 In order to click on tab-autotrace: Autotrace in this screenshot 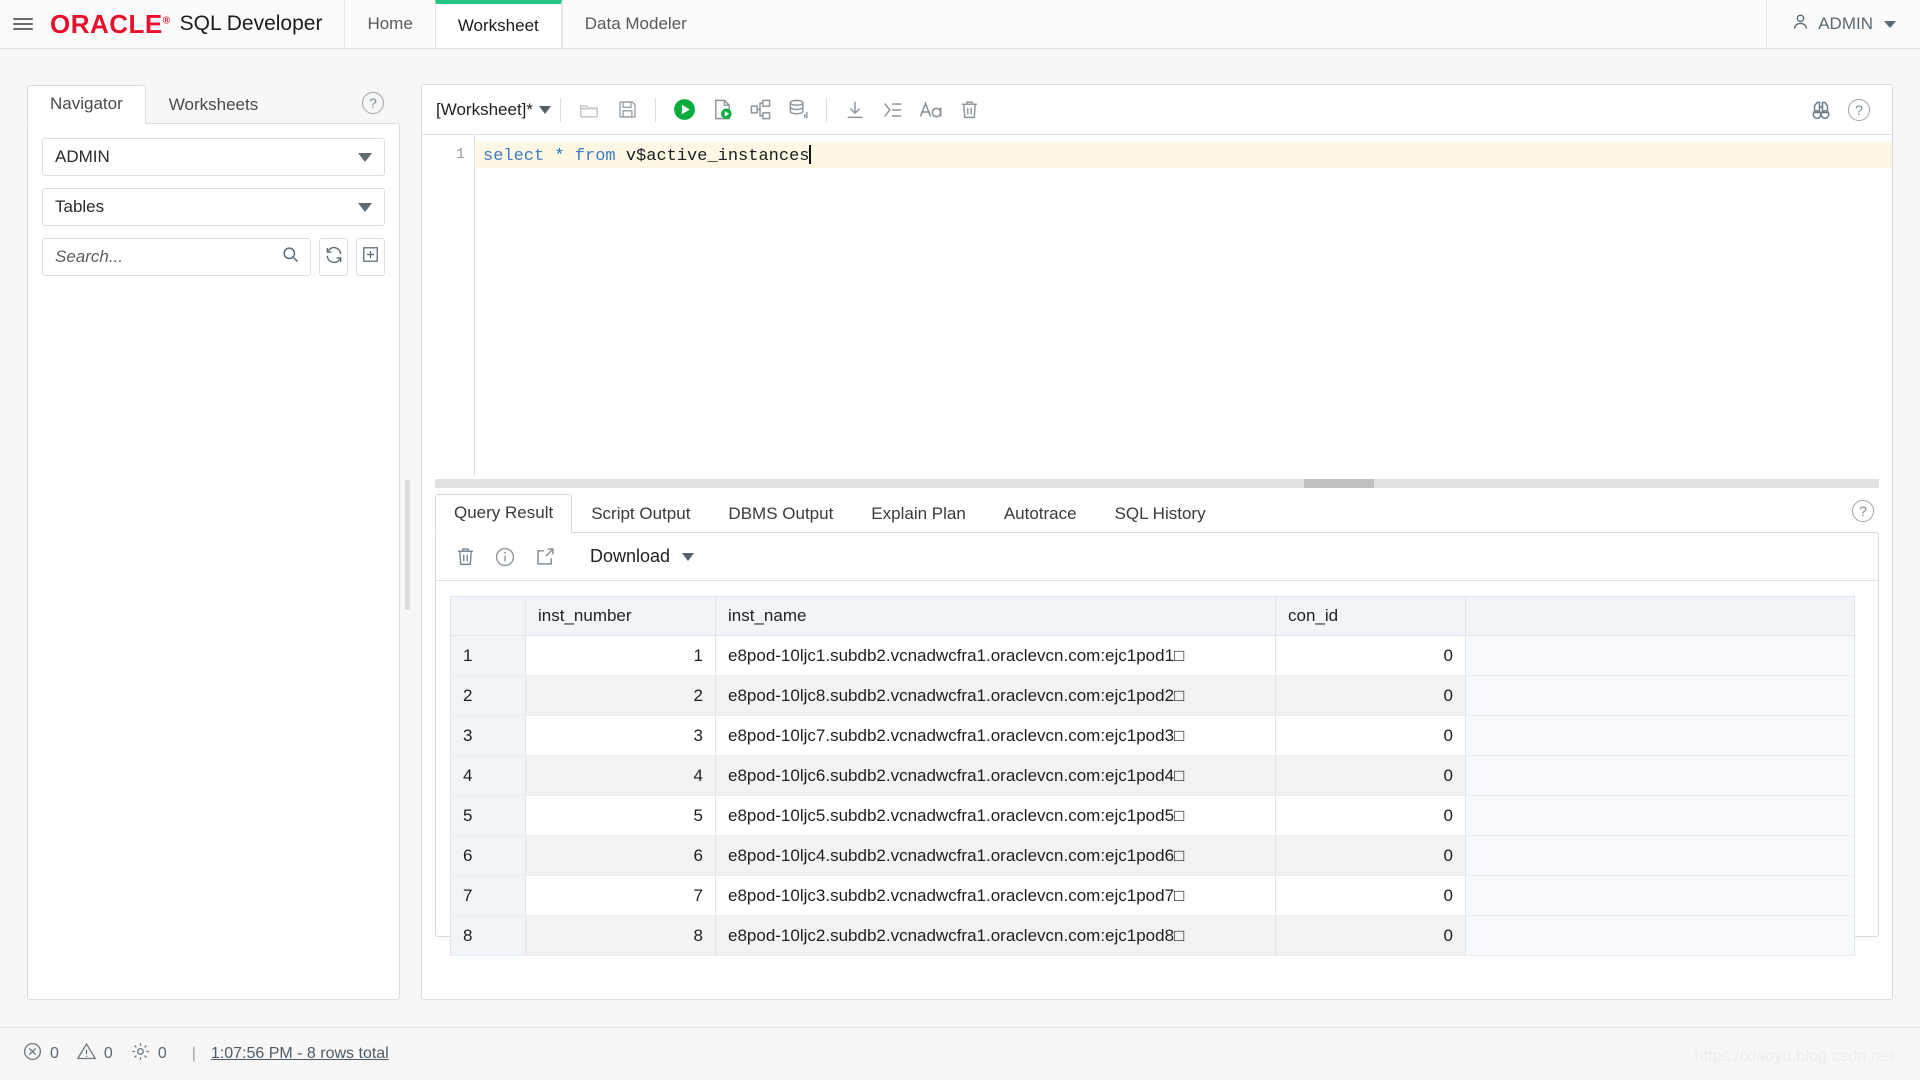, I will do `click(1040, 514)`.